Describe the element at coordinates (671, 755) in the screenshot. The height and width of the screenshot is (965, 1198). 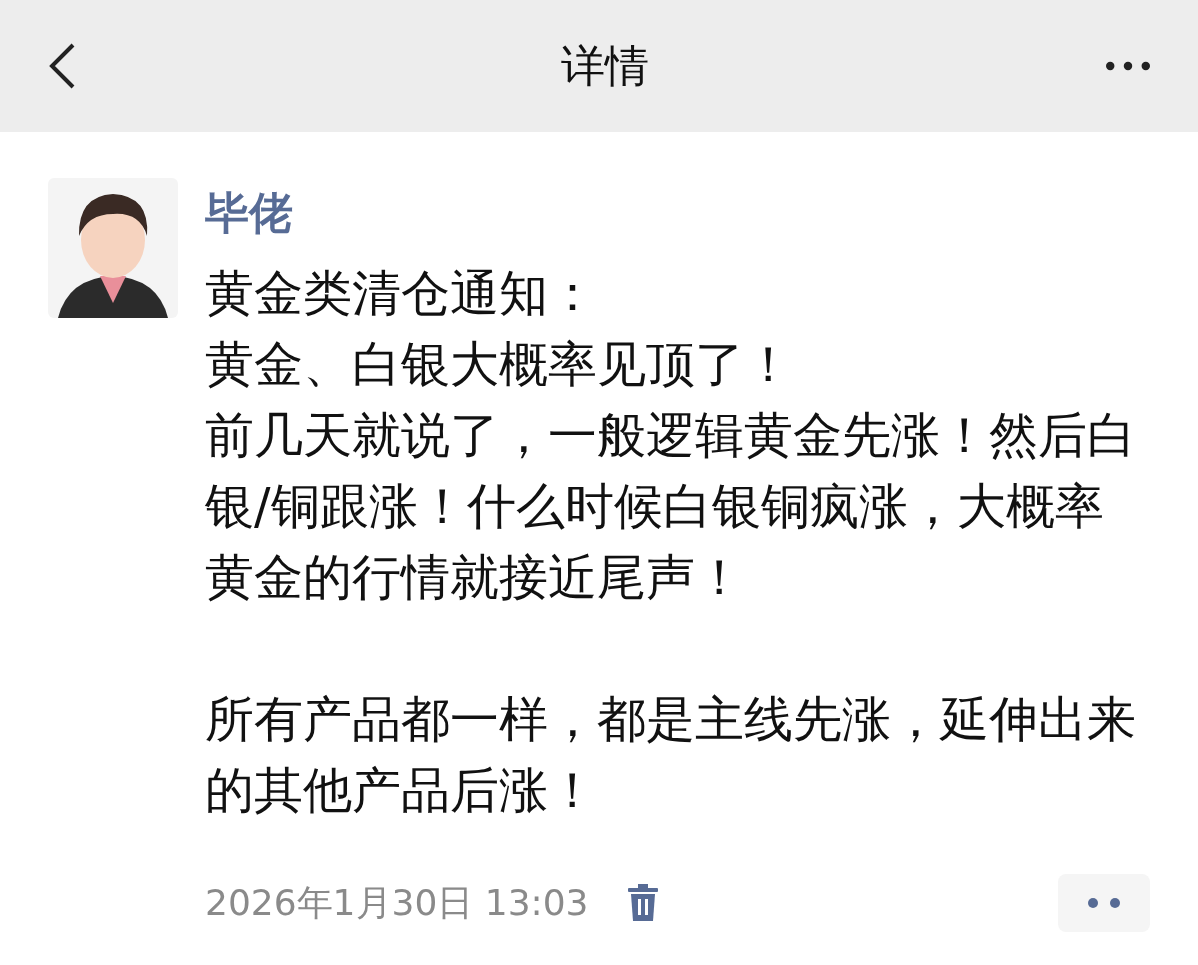
I see `post-text: 所有产品都一样，都是主线先涨，延伸出来的其他产品后涨！` at that location.